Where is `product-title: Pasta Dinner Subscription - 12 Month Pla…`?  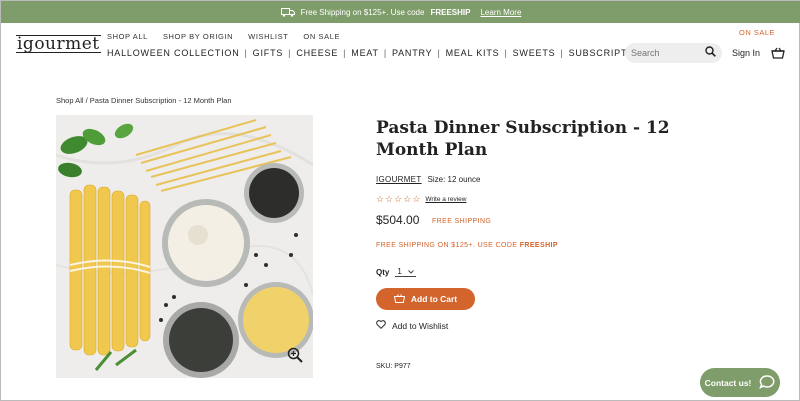
product-title: Pasta Dinner Subscription - 12 Month Pla… is located at coordinates (523, 139).